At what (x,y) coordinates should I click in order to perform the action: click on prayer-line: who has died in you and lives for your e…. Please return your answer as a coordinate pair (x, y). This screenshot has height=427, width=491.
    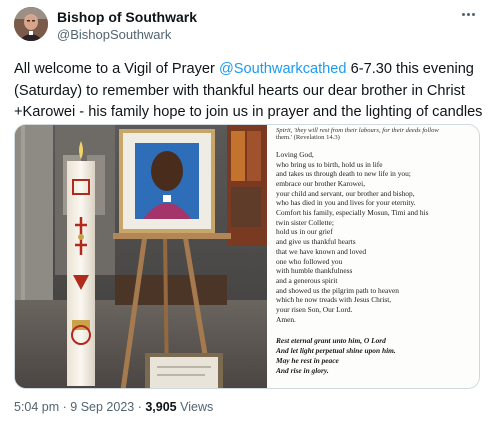
    Looking at the image, I should click on (346, 203).